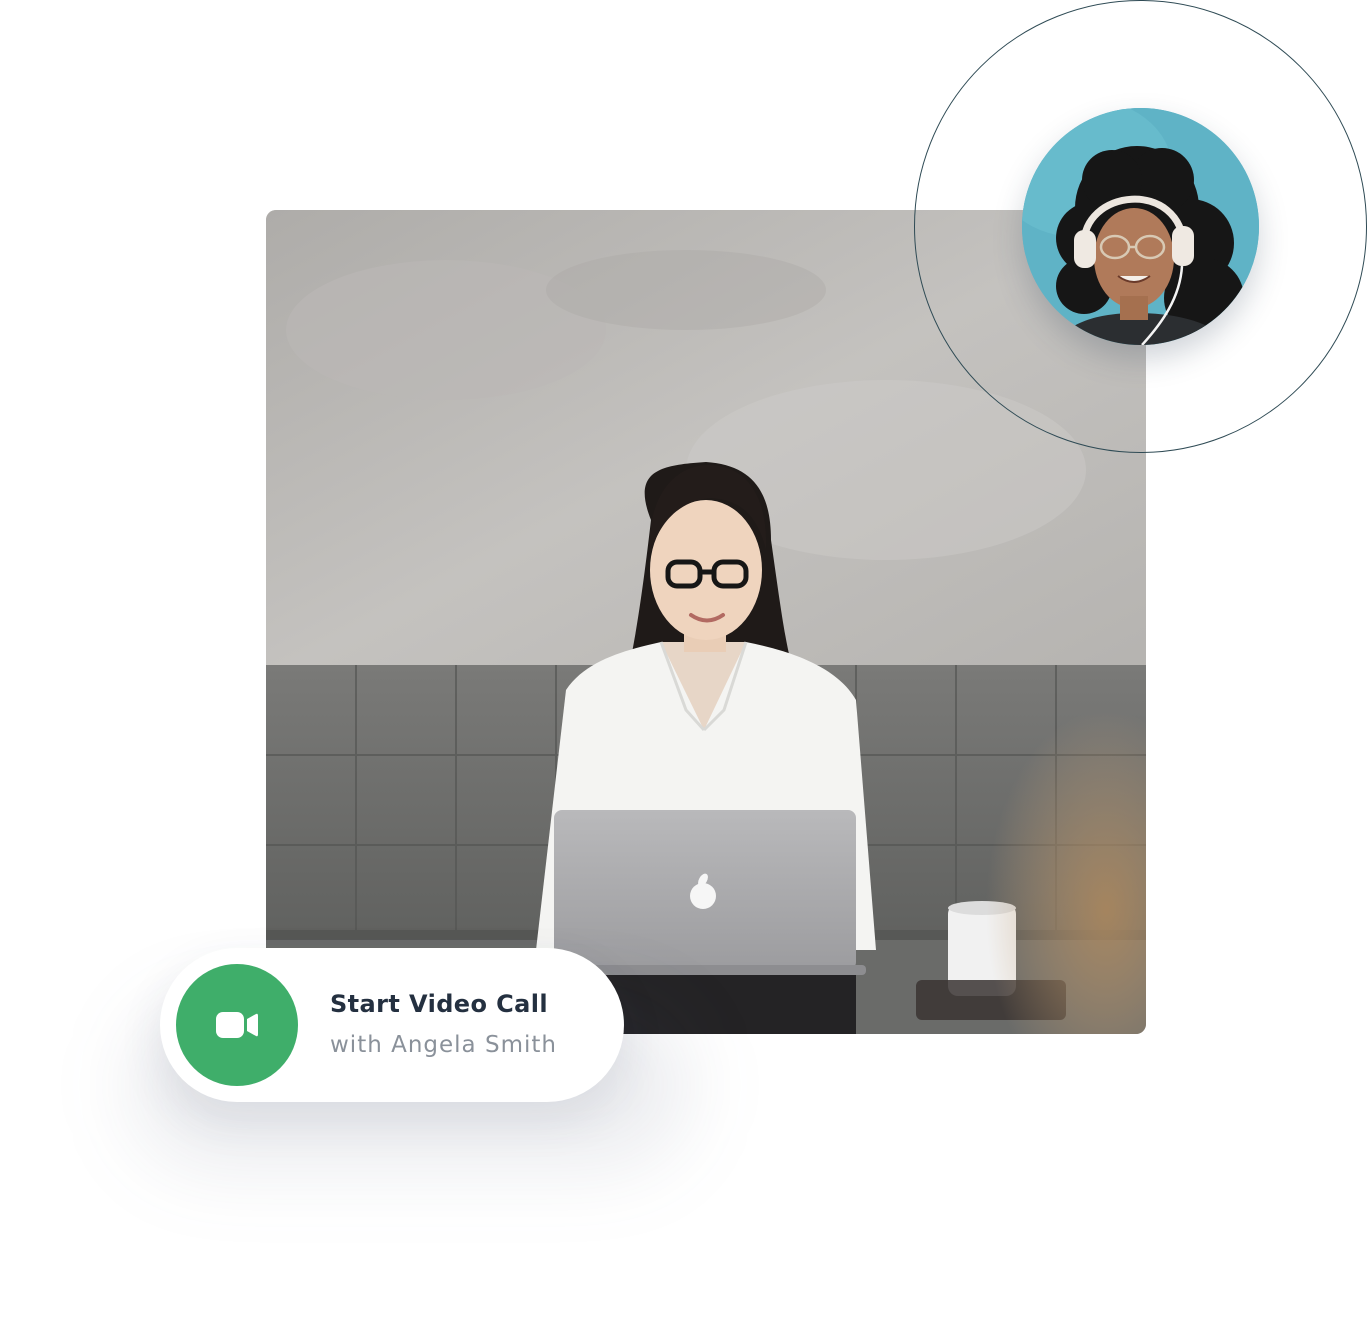  I want to click on call-subtitle: with Angela Smith, so click(443, 1045).